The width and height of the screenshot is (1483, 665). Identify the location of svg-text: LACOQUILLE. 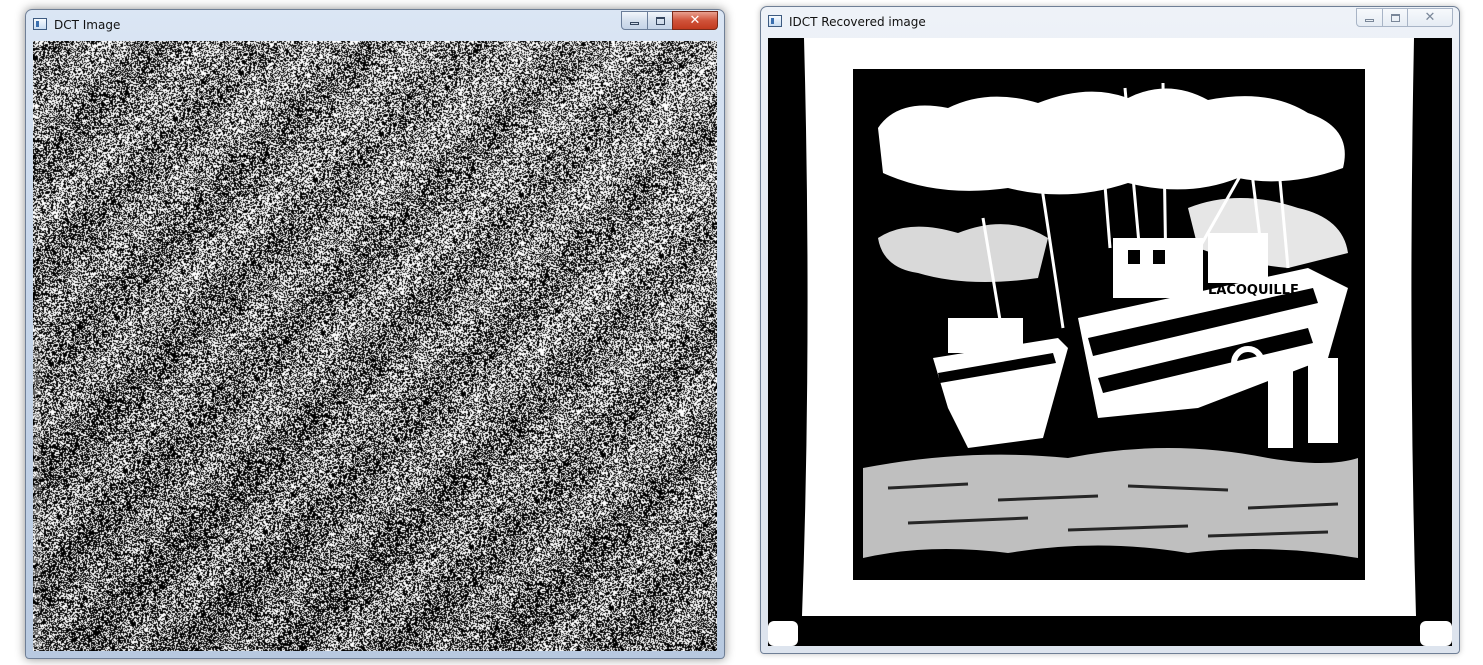
(1253, 290).